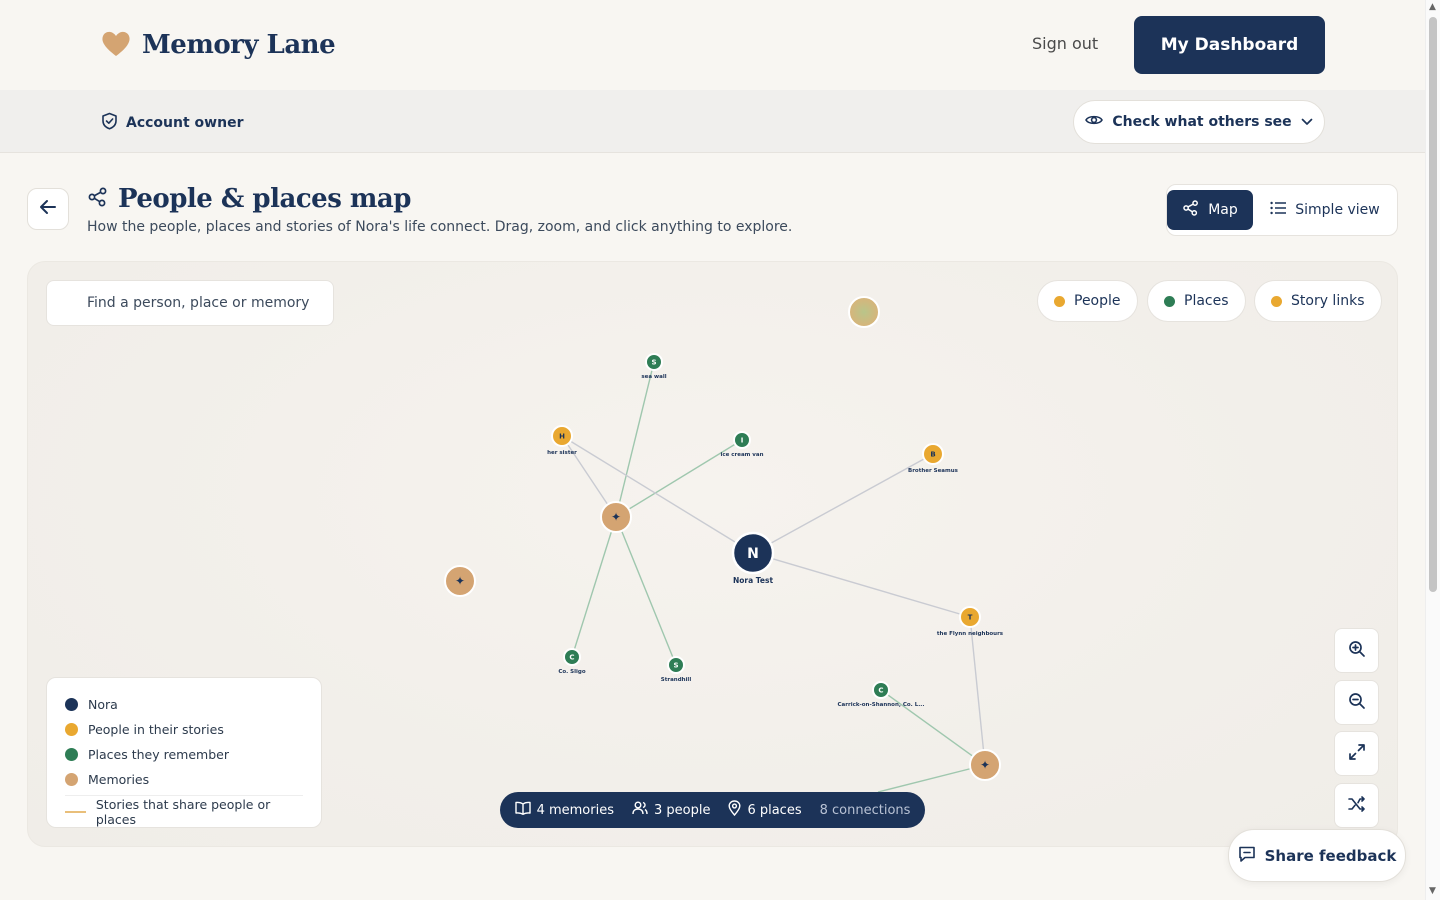  What do you see at coordinates (864, 312) in the screenshot?
I see `graph-node-memory` at bounding box center [864, 312].